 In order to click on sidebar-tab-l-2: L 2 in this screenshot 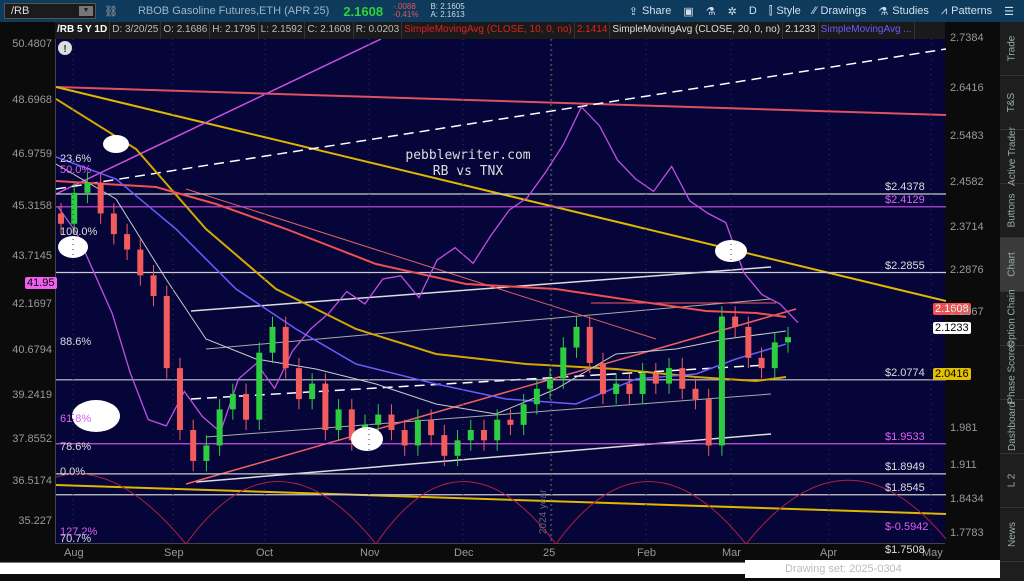, I will do `click(1012, 481)`.